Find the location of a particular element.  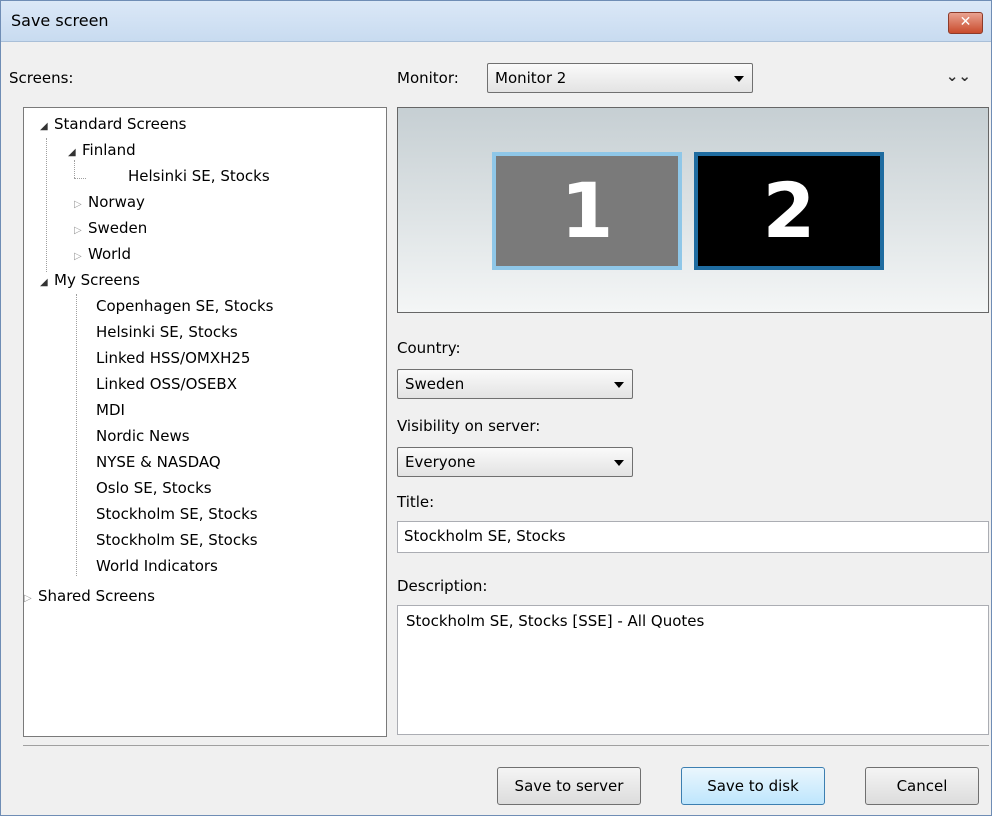

title-bar: Save screen ✕ is located at coordinates (496, 21).